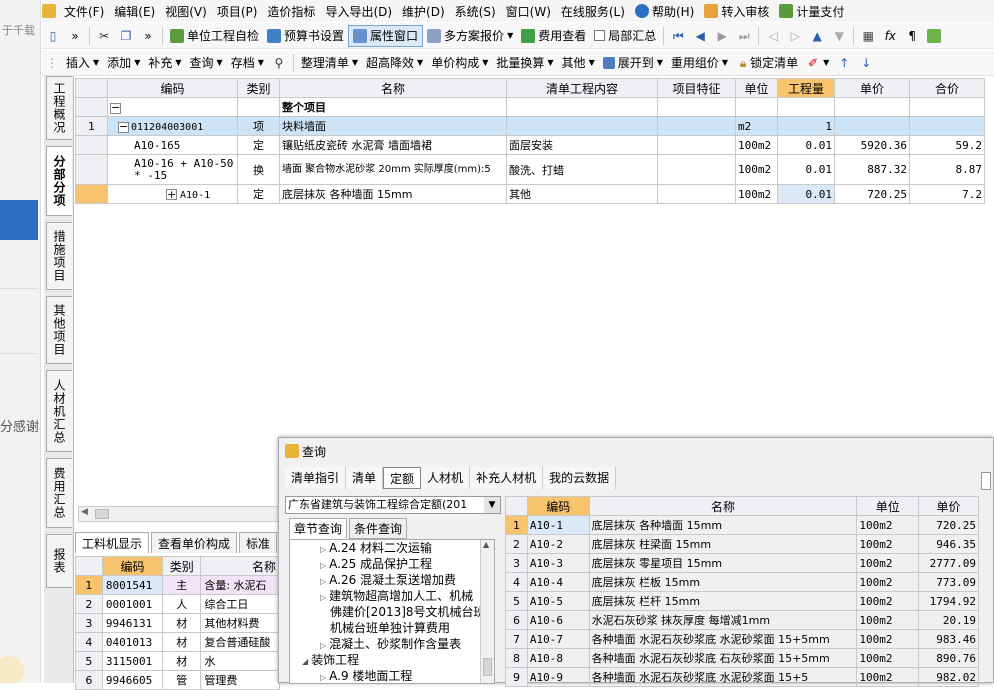 The image size is (994, 690). Describe the element at coordinates (947, 88) in the screenshot. I see `col-header-total: 合价` at that location.